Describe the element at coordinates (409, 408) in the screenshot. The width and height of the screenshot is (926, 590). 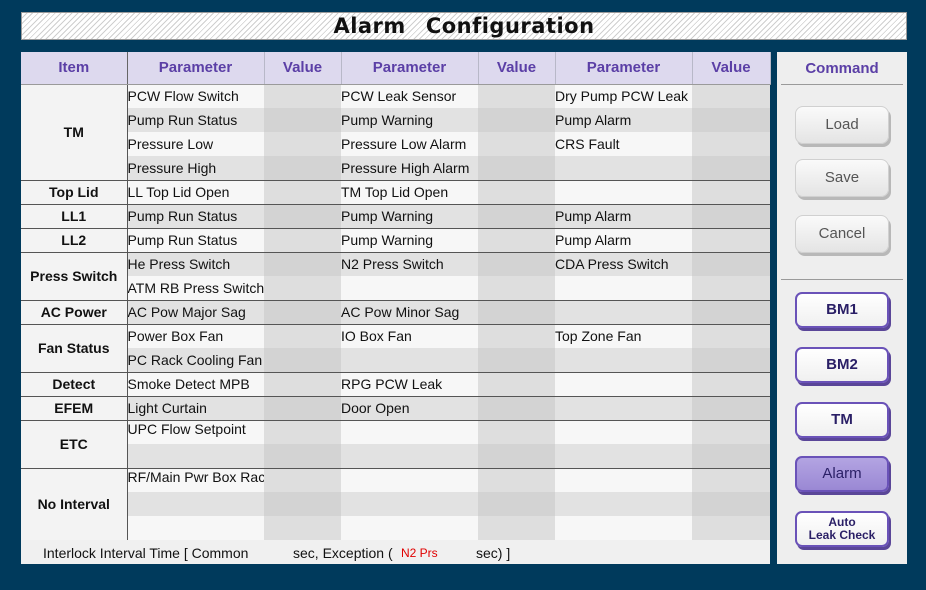
I see `param-cell: Door Open` at that location.